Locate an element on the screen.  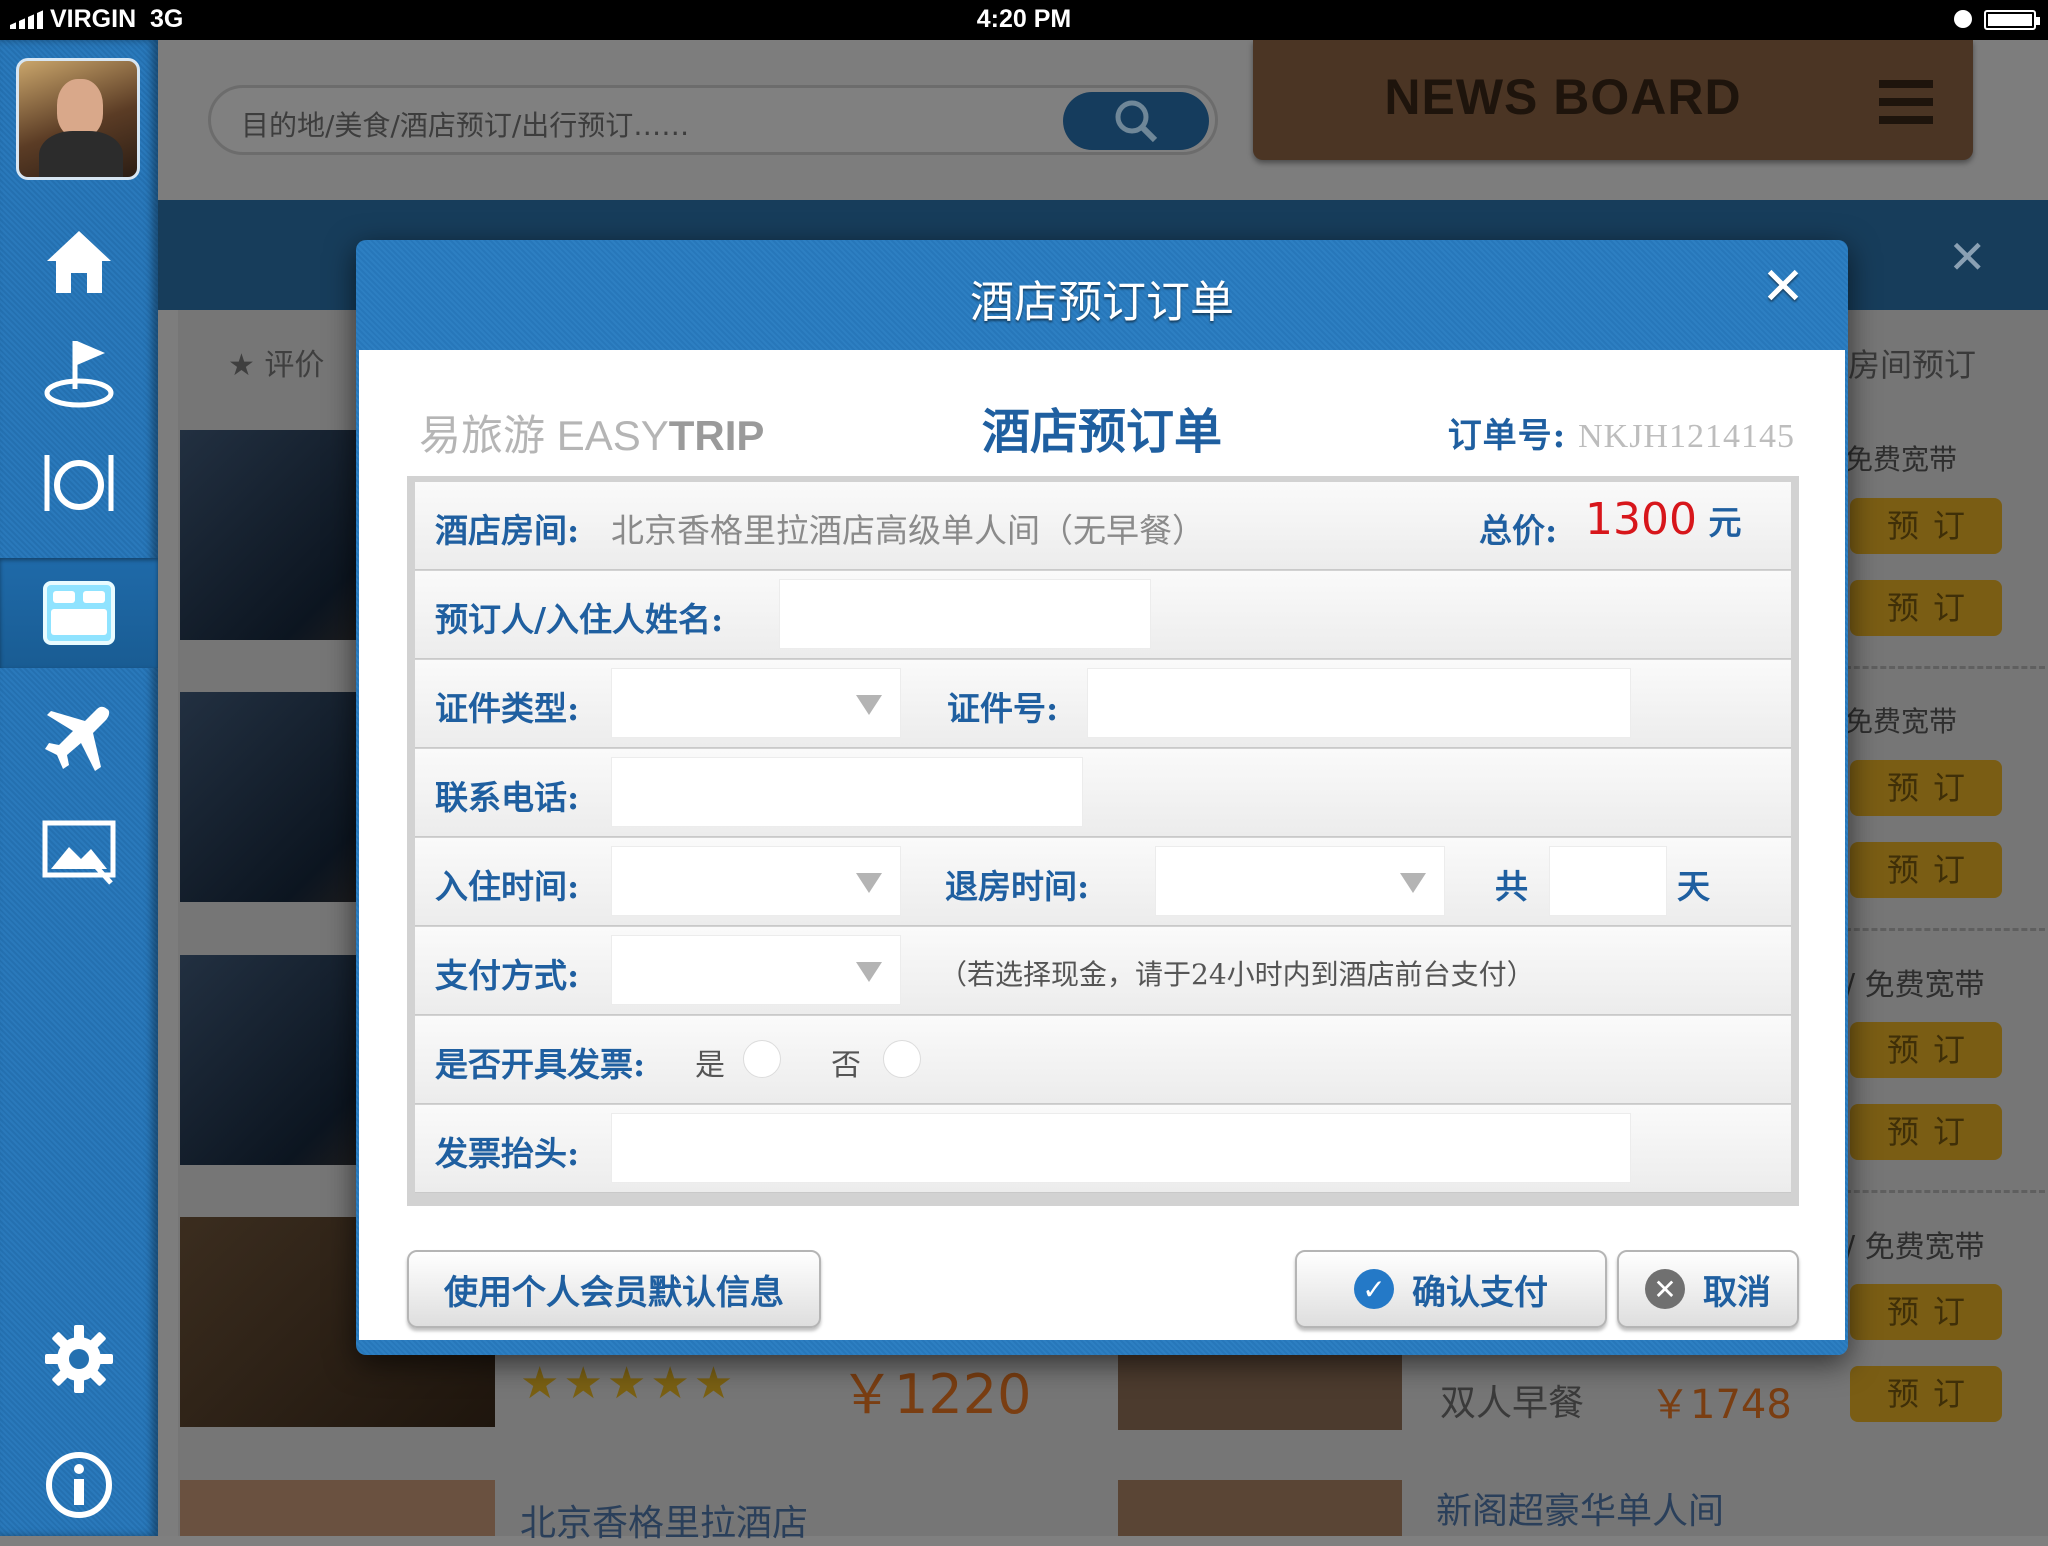
photo-icon is located at coordinates (79, 852).